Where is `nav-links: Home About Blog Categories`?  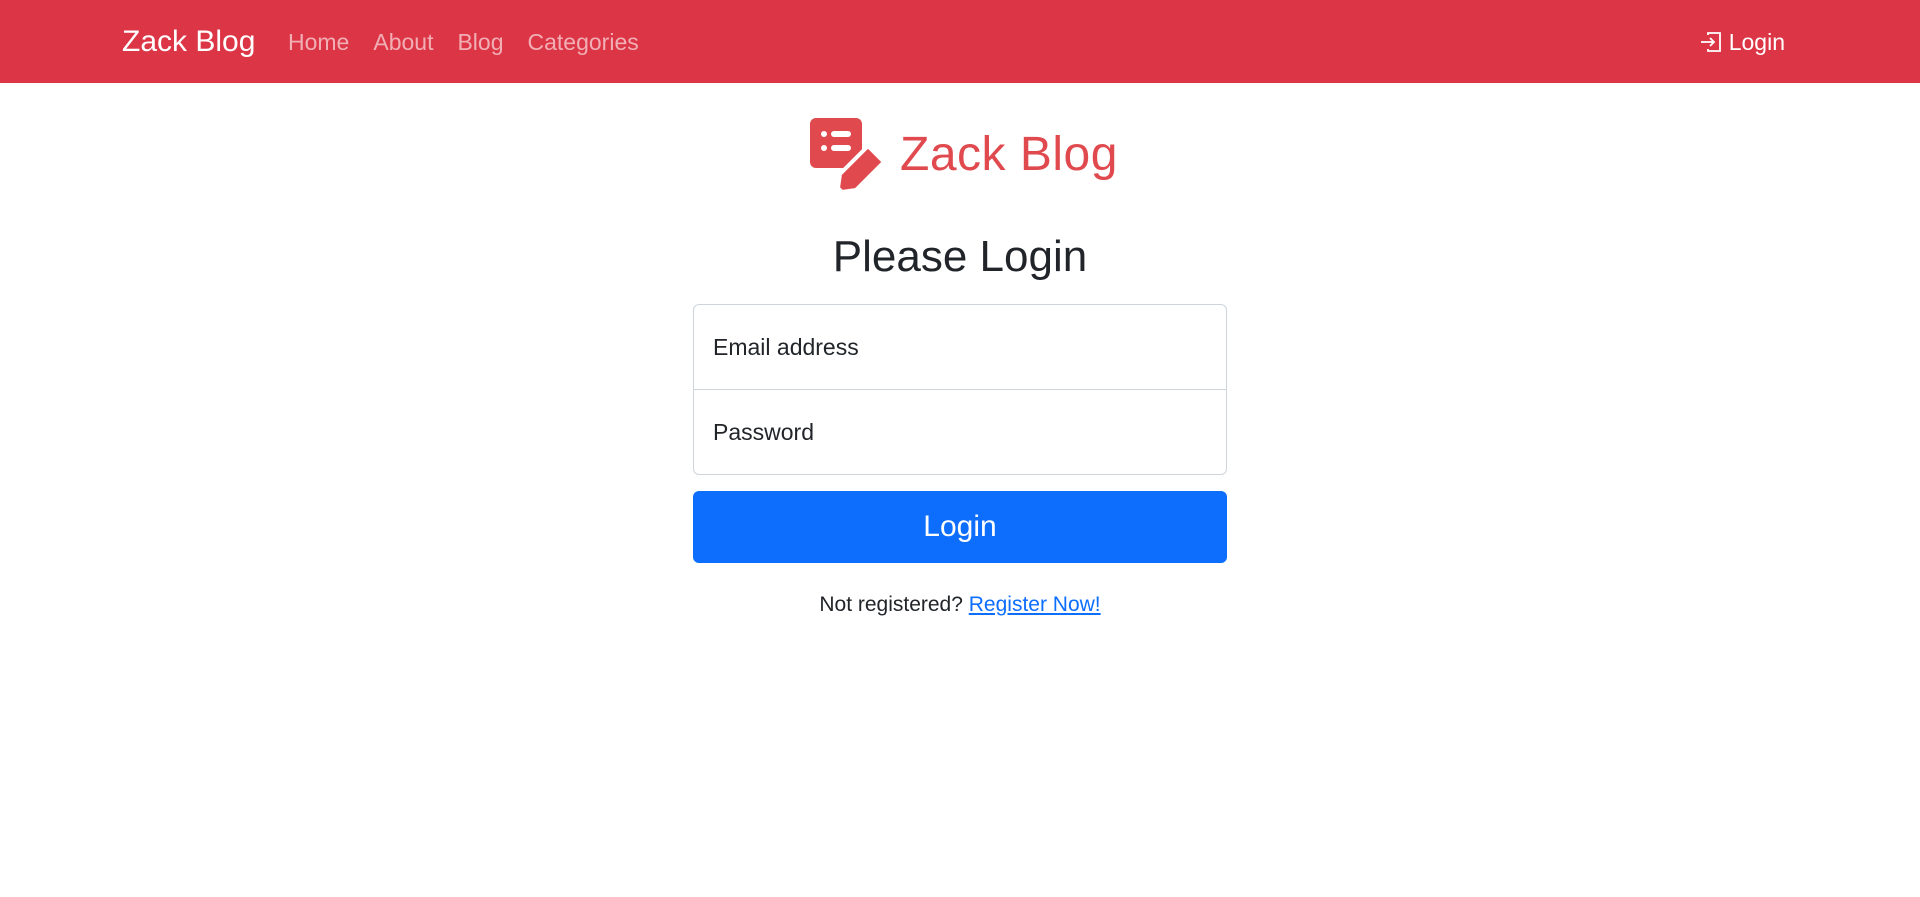 nav-links: Home About Blog Categories is located at coordinates (475, 42).